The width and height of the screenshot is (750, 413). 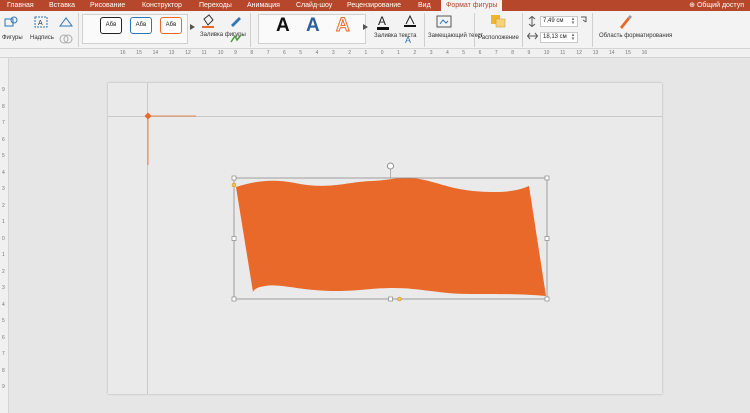 I want to click on tab-design: Конструктор, so click(x=162, y=5).